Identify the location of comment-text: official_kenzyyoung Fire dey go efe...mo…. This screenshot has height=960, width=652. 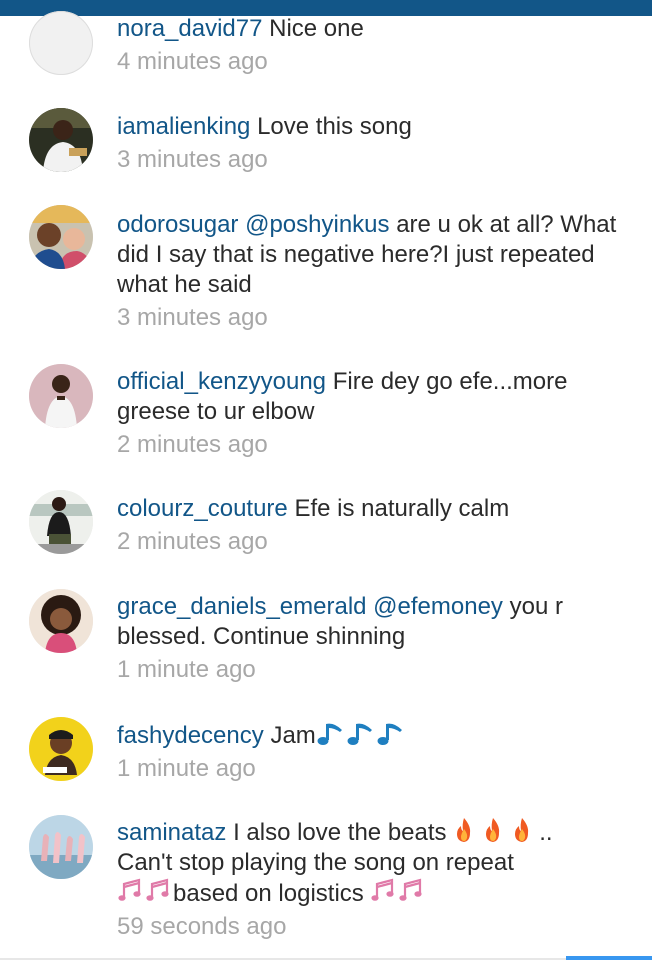
(367, 397).